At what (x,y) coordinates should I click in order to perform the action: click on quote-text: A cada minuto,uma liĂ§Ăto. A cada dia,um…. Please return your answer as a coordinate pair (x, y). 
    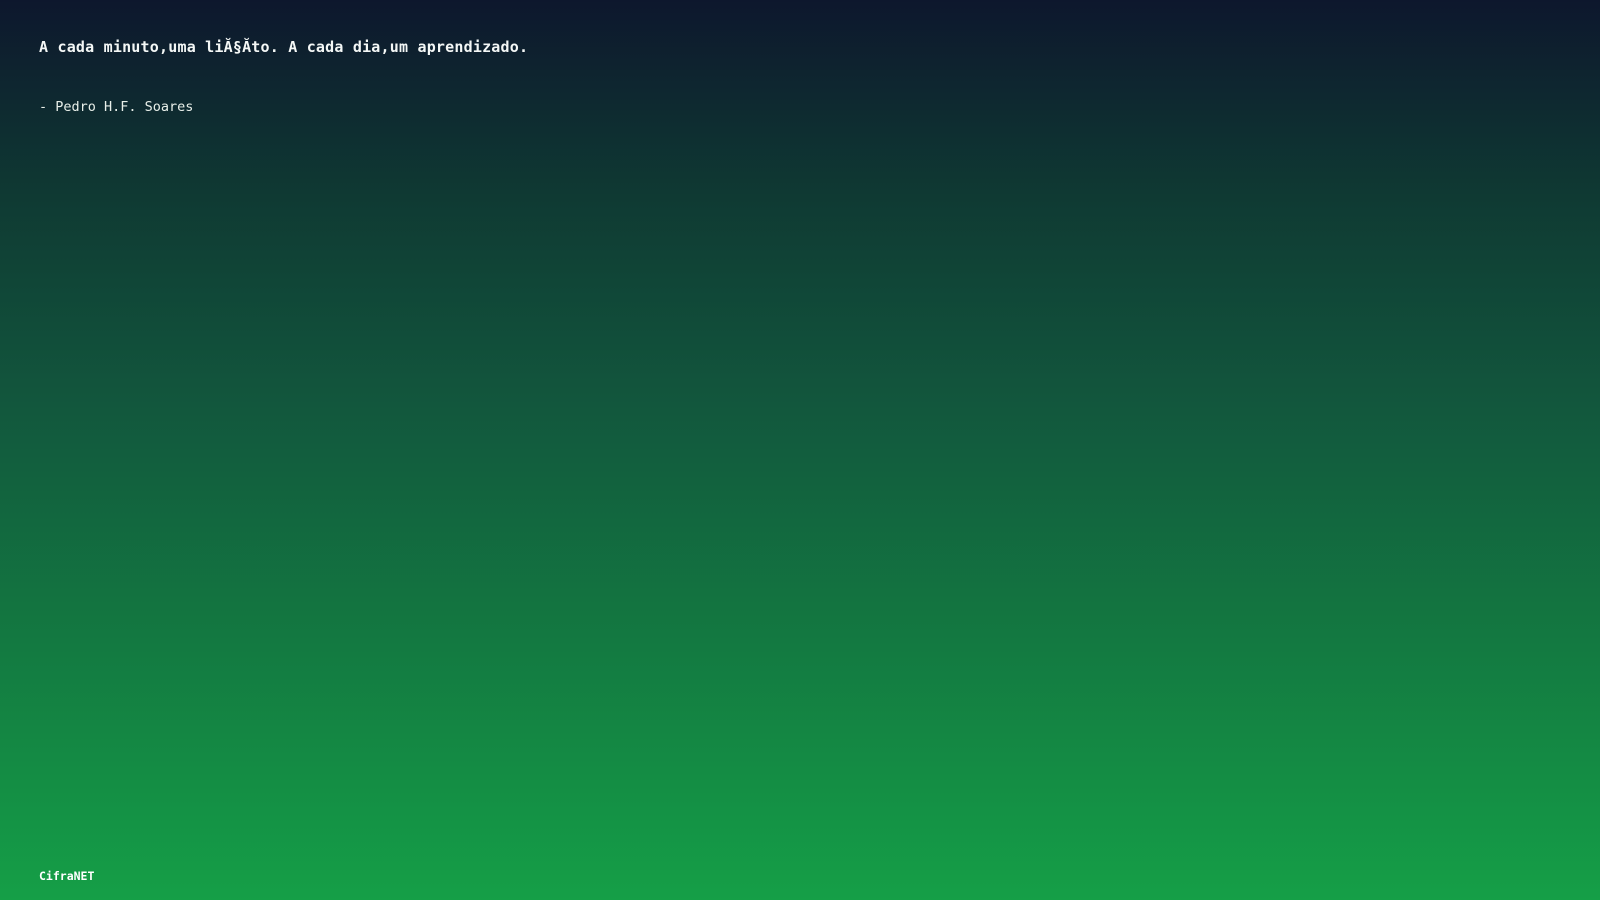
    Looking at the image, I should click on (284, 47).